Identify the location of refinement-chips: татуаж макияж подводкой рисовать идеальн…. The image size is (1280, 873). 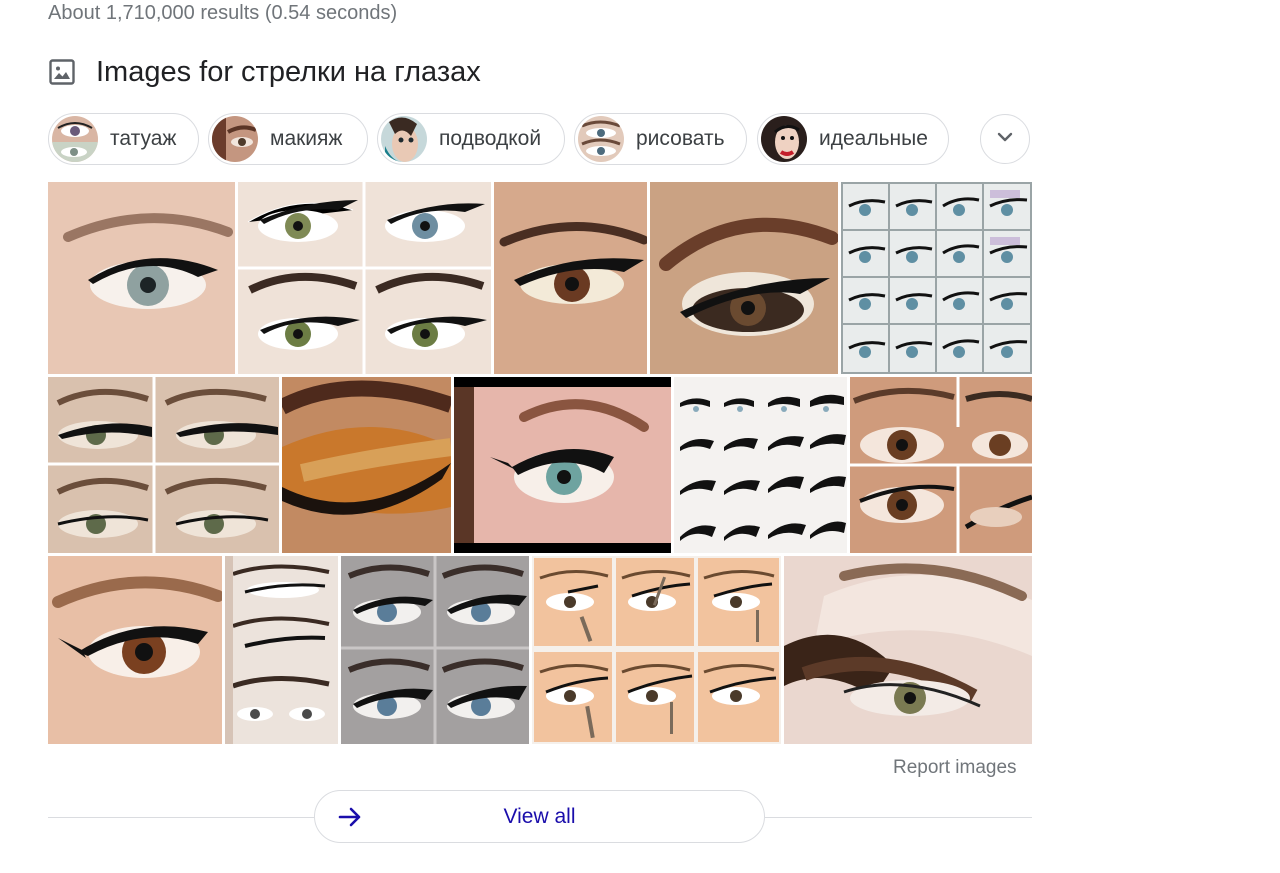
(540, 140).